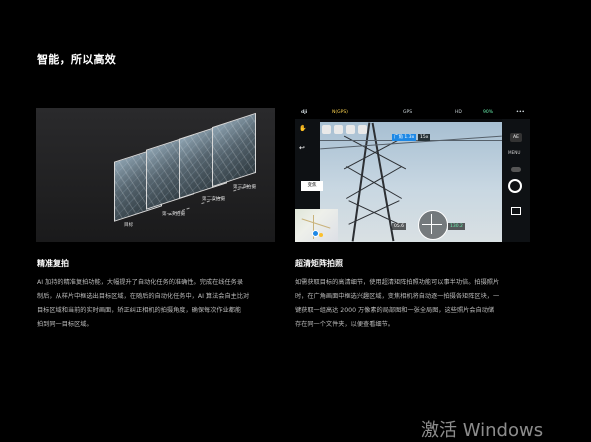 The height and width of the screenshot is (442, 591). What do you see at coordinates (338, 129) in the screenshot?
I see `focus-icon` at bounding box center [338, 129].